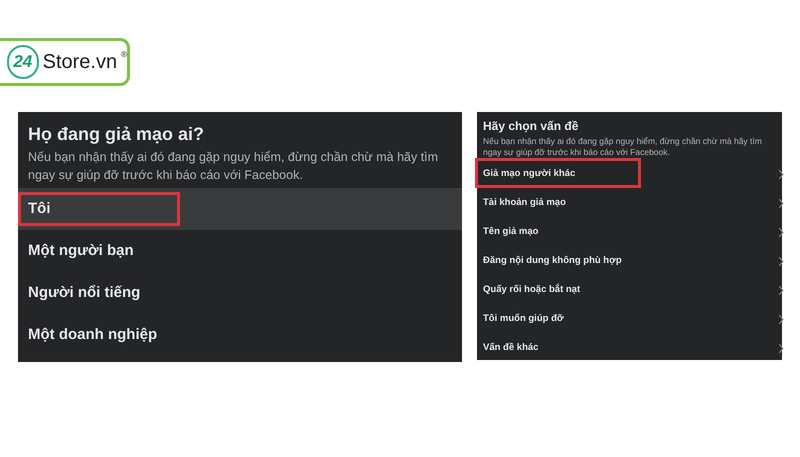 This screenshot has width=800, height=457. Describe the element at coordinates (117, 134) in the screenshot. I see `dialog-title: Họ đang giả mạo ai?` at that location.